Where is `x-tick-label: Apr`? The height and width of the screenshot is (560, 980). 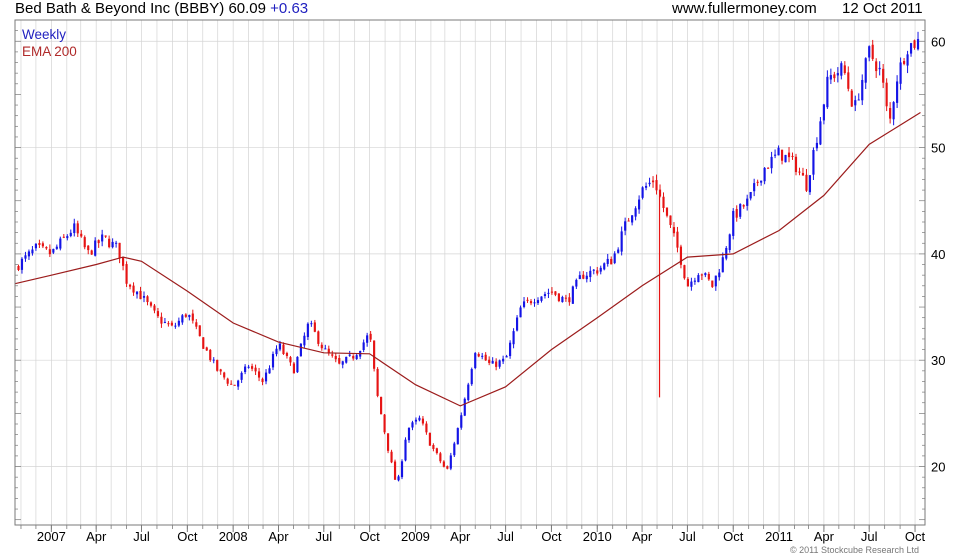 x-tick-label: Apr is located at coordinates (278, 536).